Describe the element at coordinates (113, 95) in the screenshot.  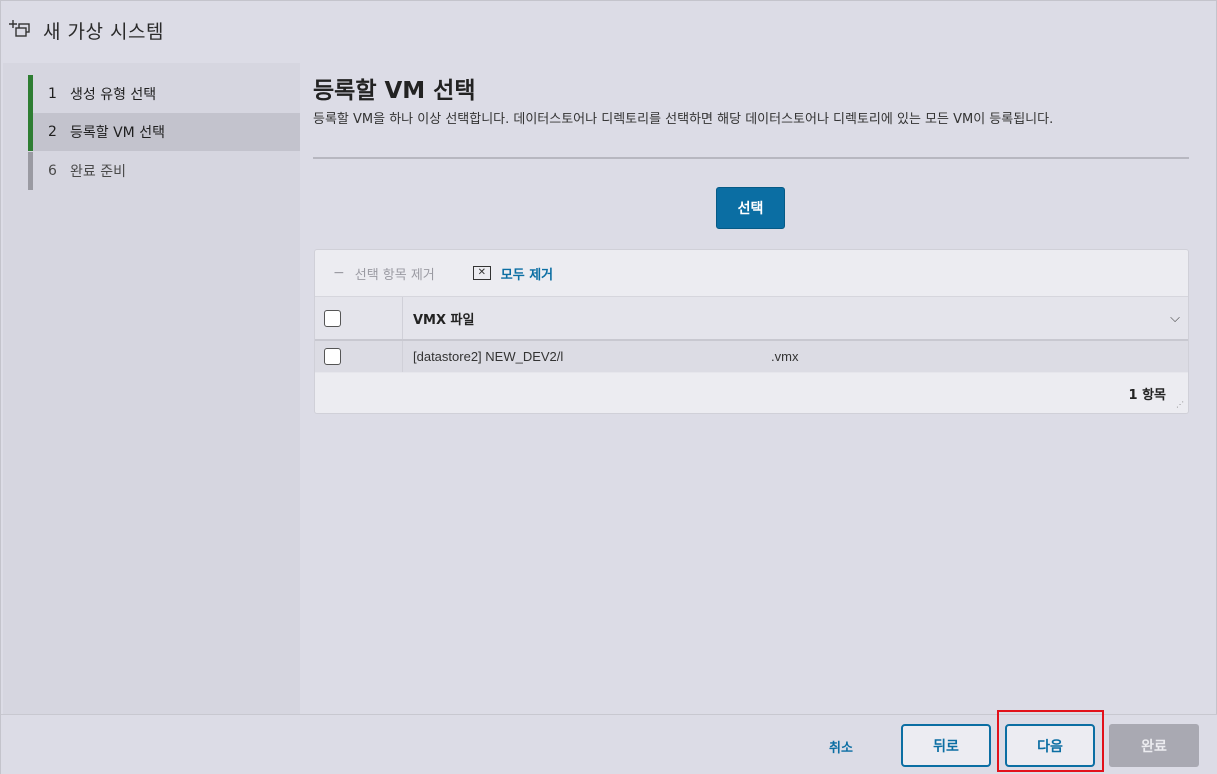
I see `step-label: 생성 유형 선택` at that location.